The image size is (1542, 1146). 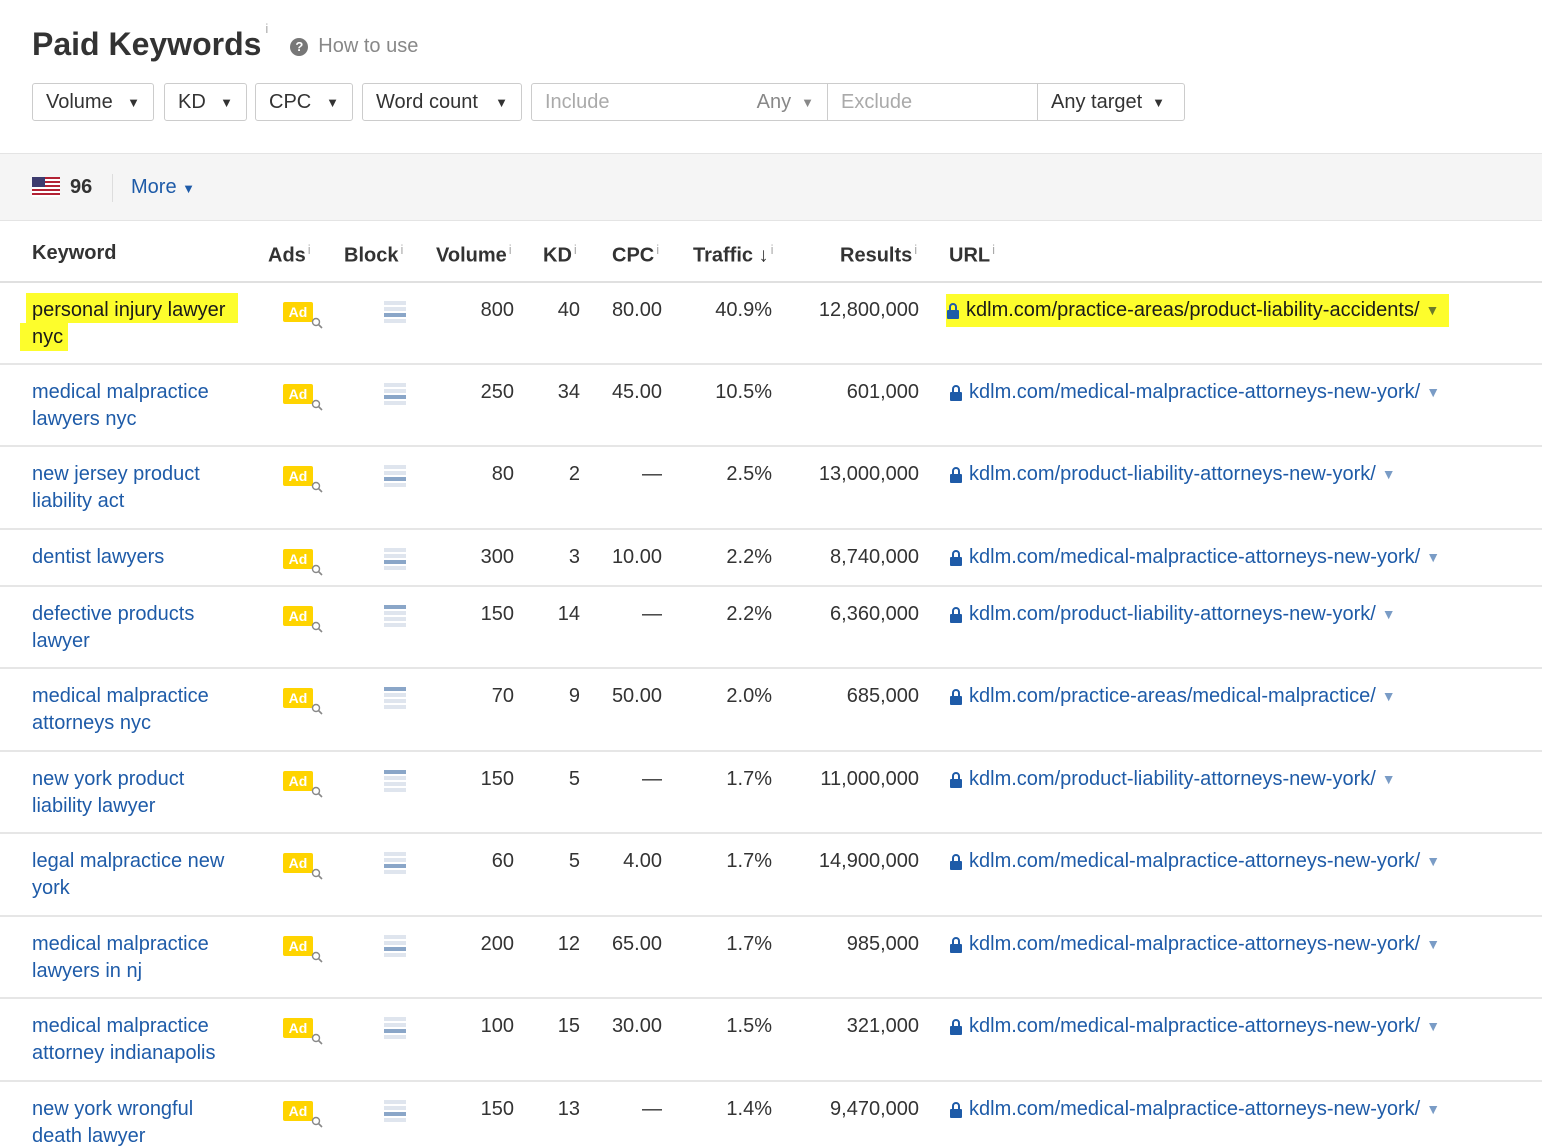 What do you see at coordinates (139, 1121) in the screenshot?
I see `keyword-link: new york wrongful death lawyer` at bounding box center [139, 1121].